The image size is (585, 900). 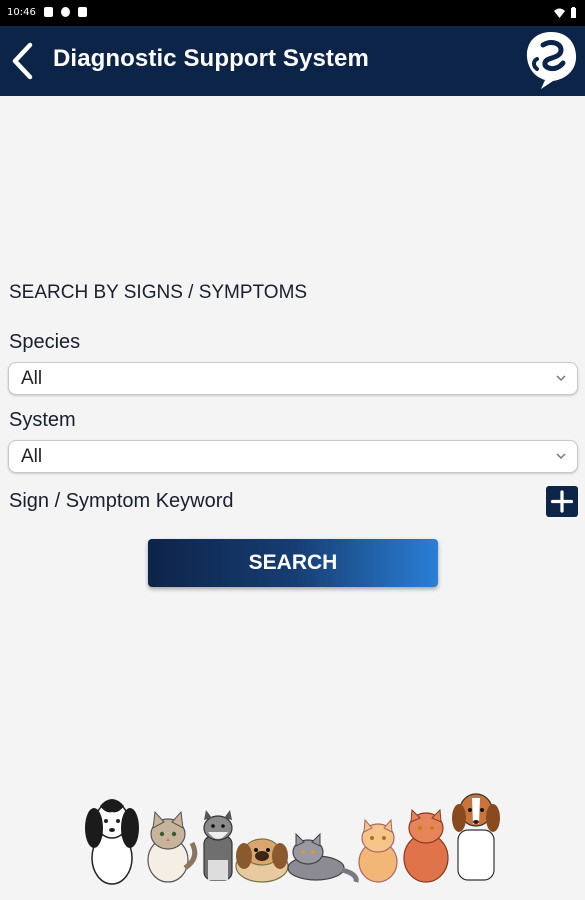 I want to click on system-icons, so click(x=565, y=12).